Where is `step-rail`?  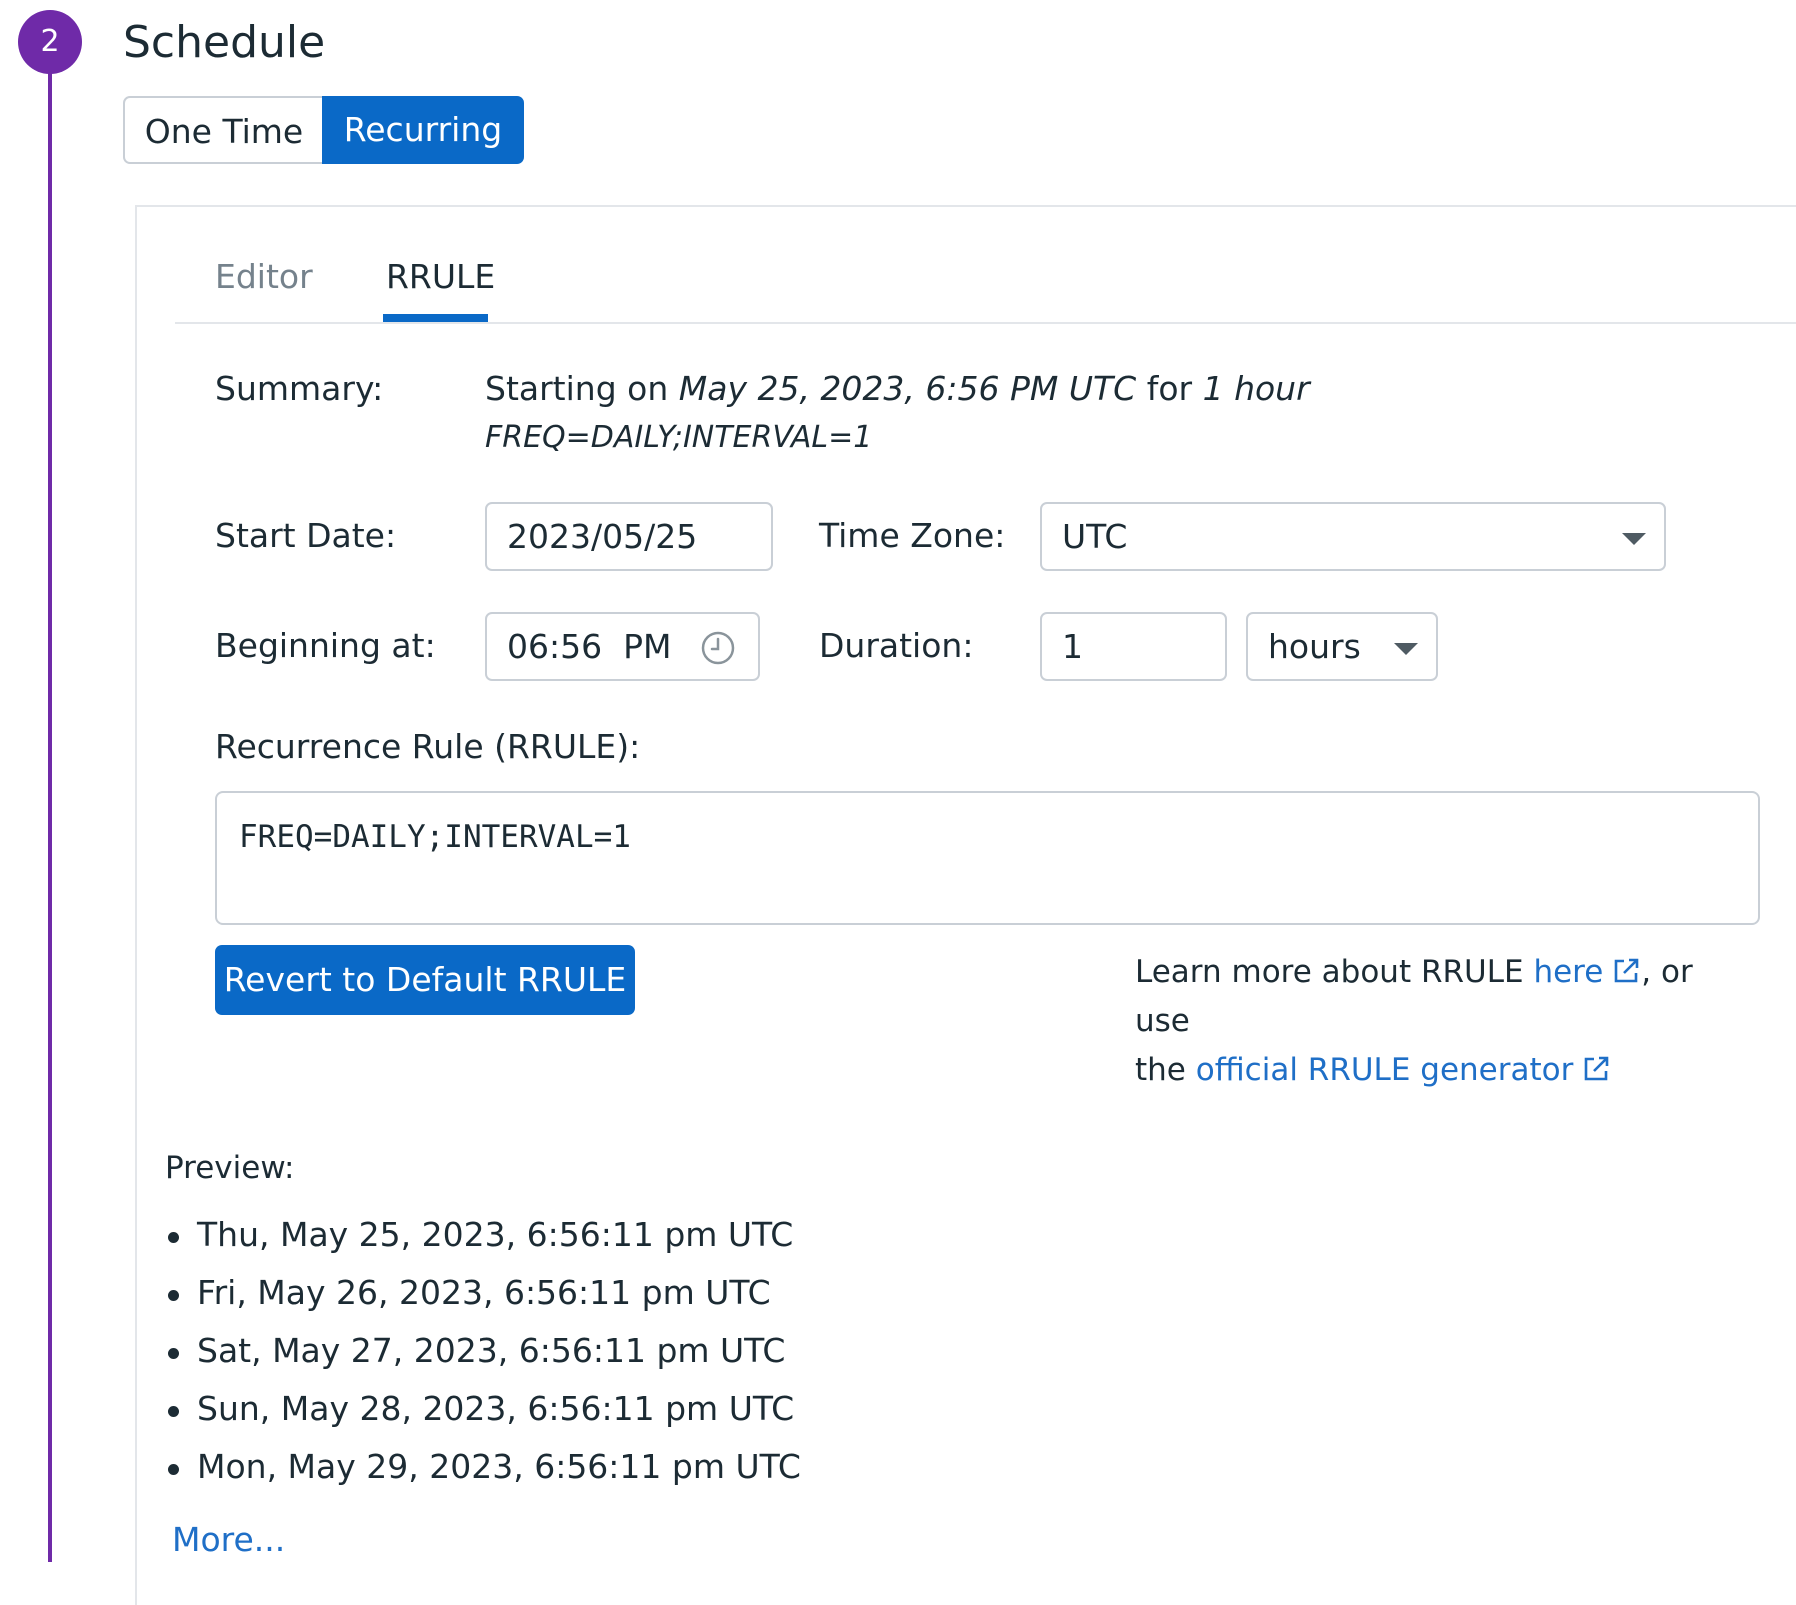 step-rail is located at coordinates (50, 816).